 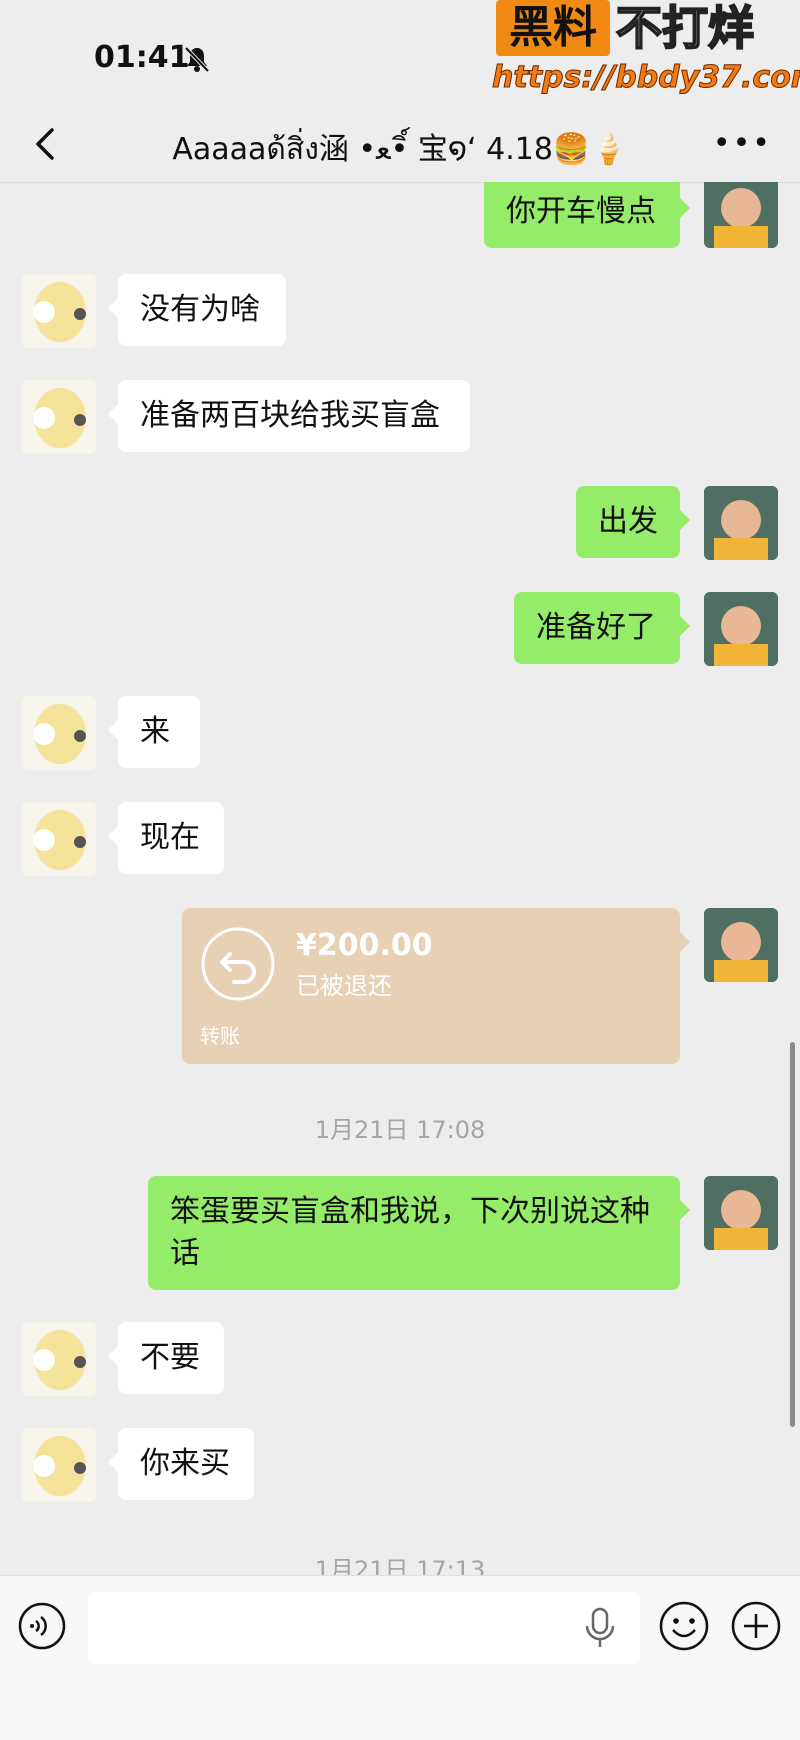 What do you see at coordinates (159, 732) in the screenshot?
I see `message-bubble: 来` at bounding box center [159, 732].